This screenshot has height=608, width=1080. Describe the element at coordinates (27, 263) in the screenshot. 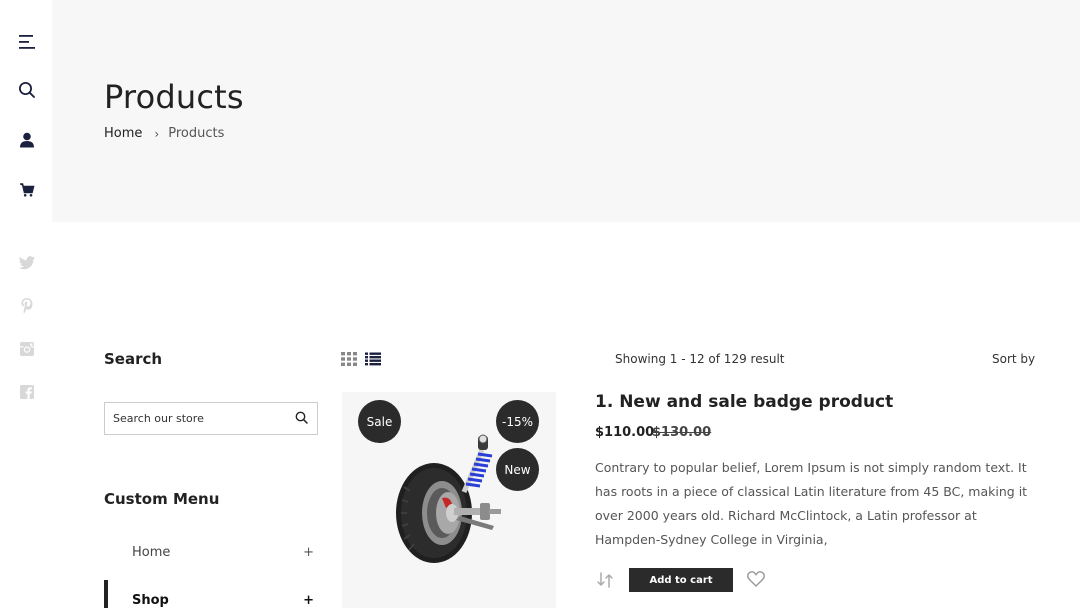

I see `twitter-icon` at that location.